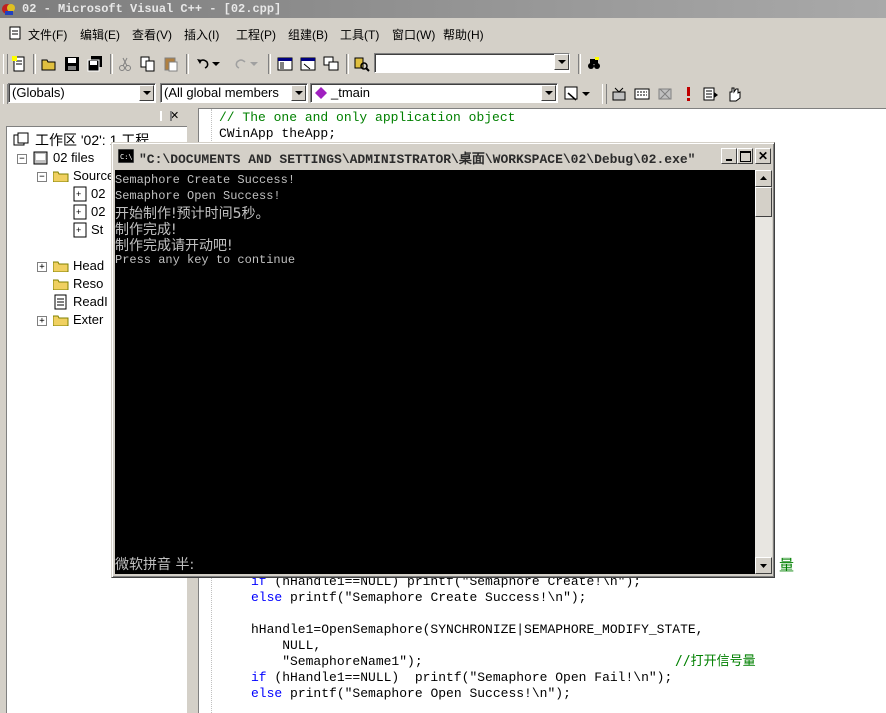 The width and height of the screenshot is (886, 713). What do you see at coordinates (308, 64) in the screenshot?
I see `output-window-icon` at bounding box center [308, 64].